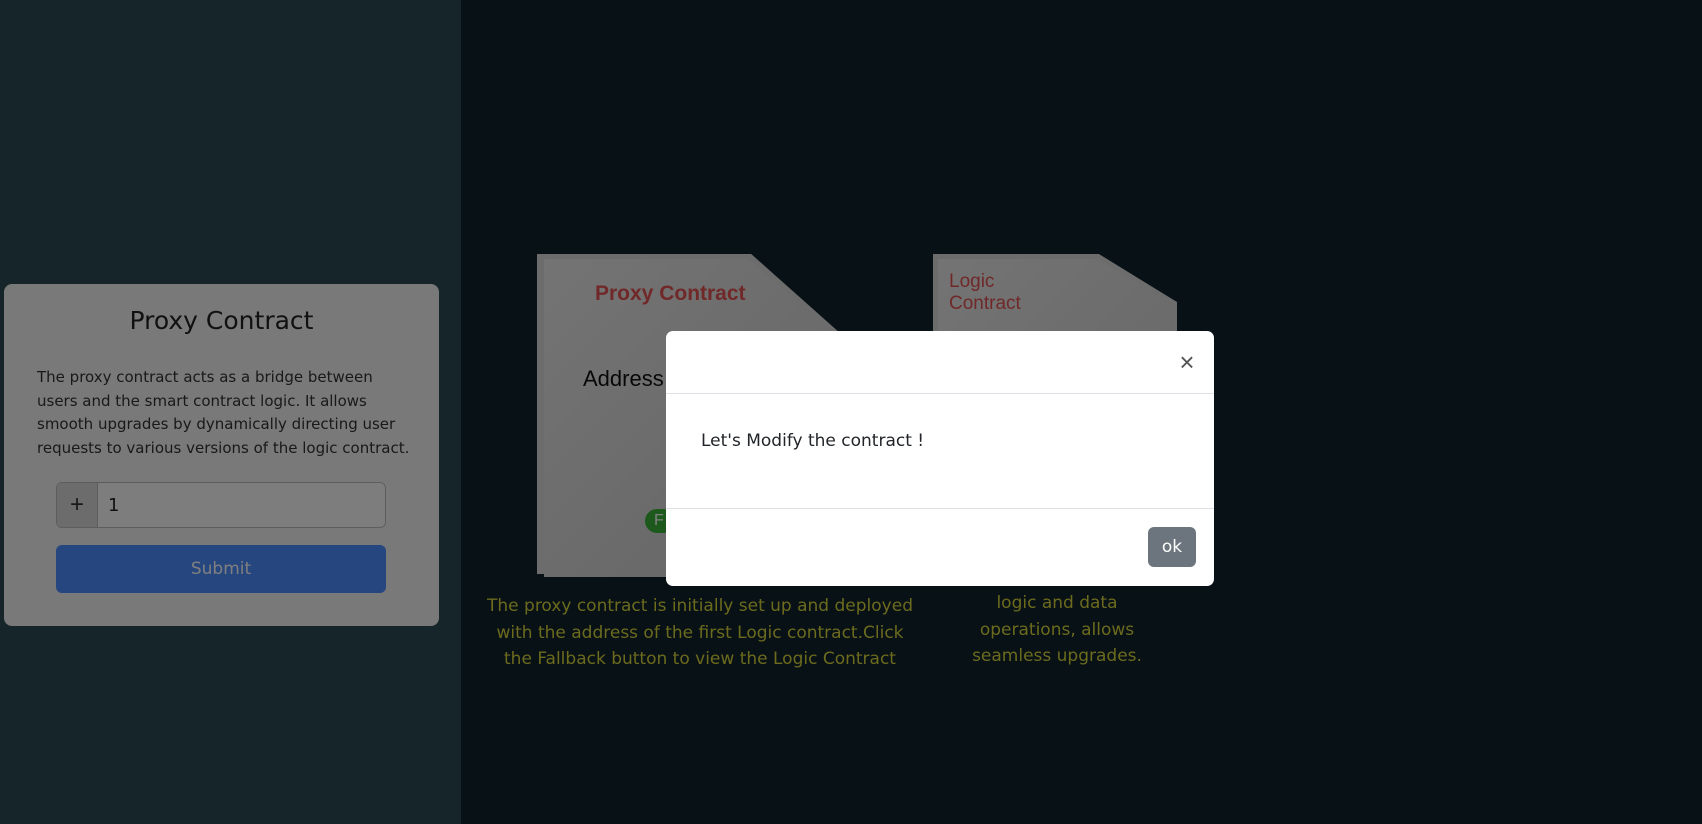  I want to click on modal-message: Let's Modify the contract !, so click(813, 441).